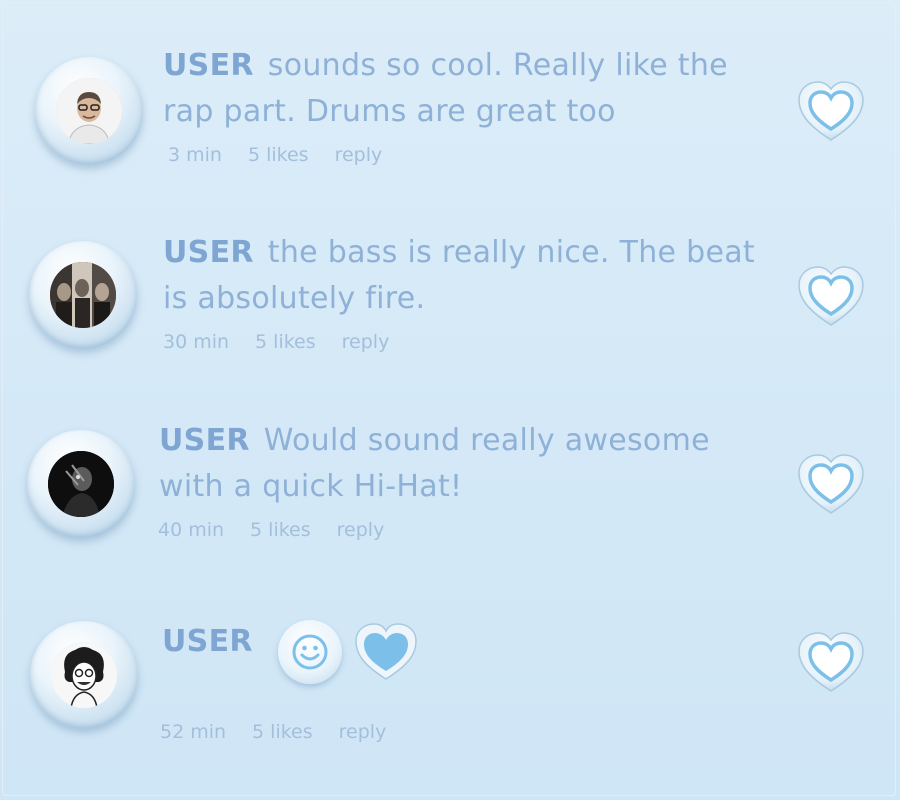 This screenshot has height=800, width=900. I want to click on heart-filled-icon, so click(386, 651).